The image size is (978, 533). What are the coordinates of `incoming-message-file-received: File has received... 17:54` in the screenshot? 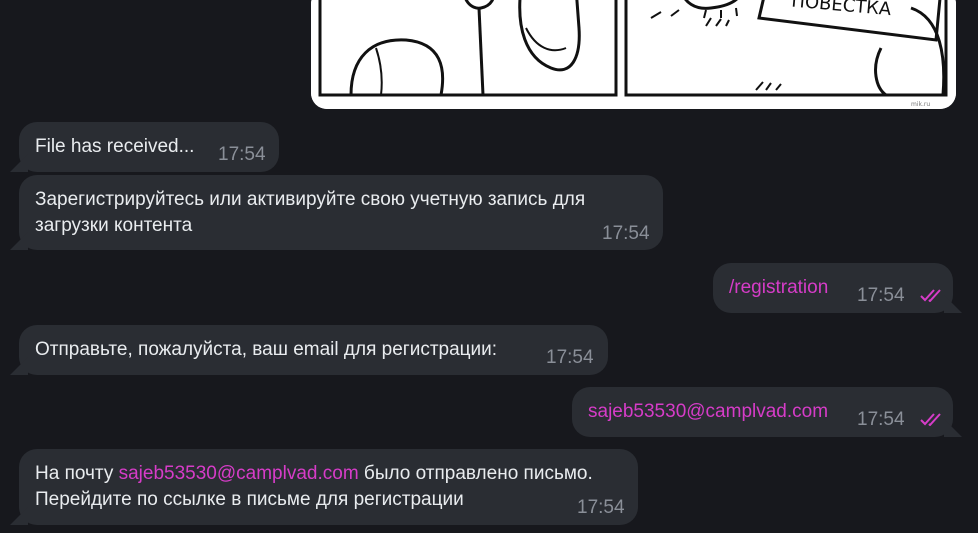 It's located at (149, 147).